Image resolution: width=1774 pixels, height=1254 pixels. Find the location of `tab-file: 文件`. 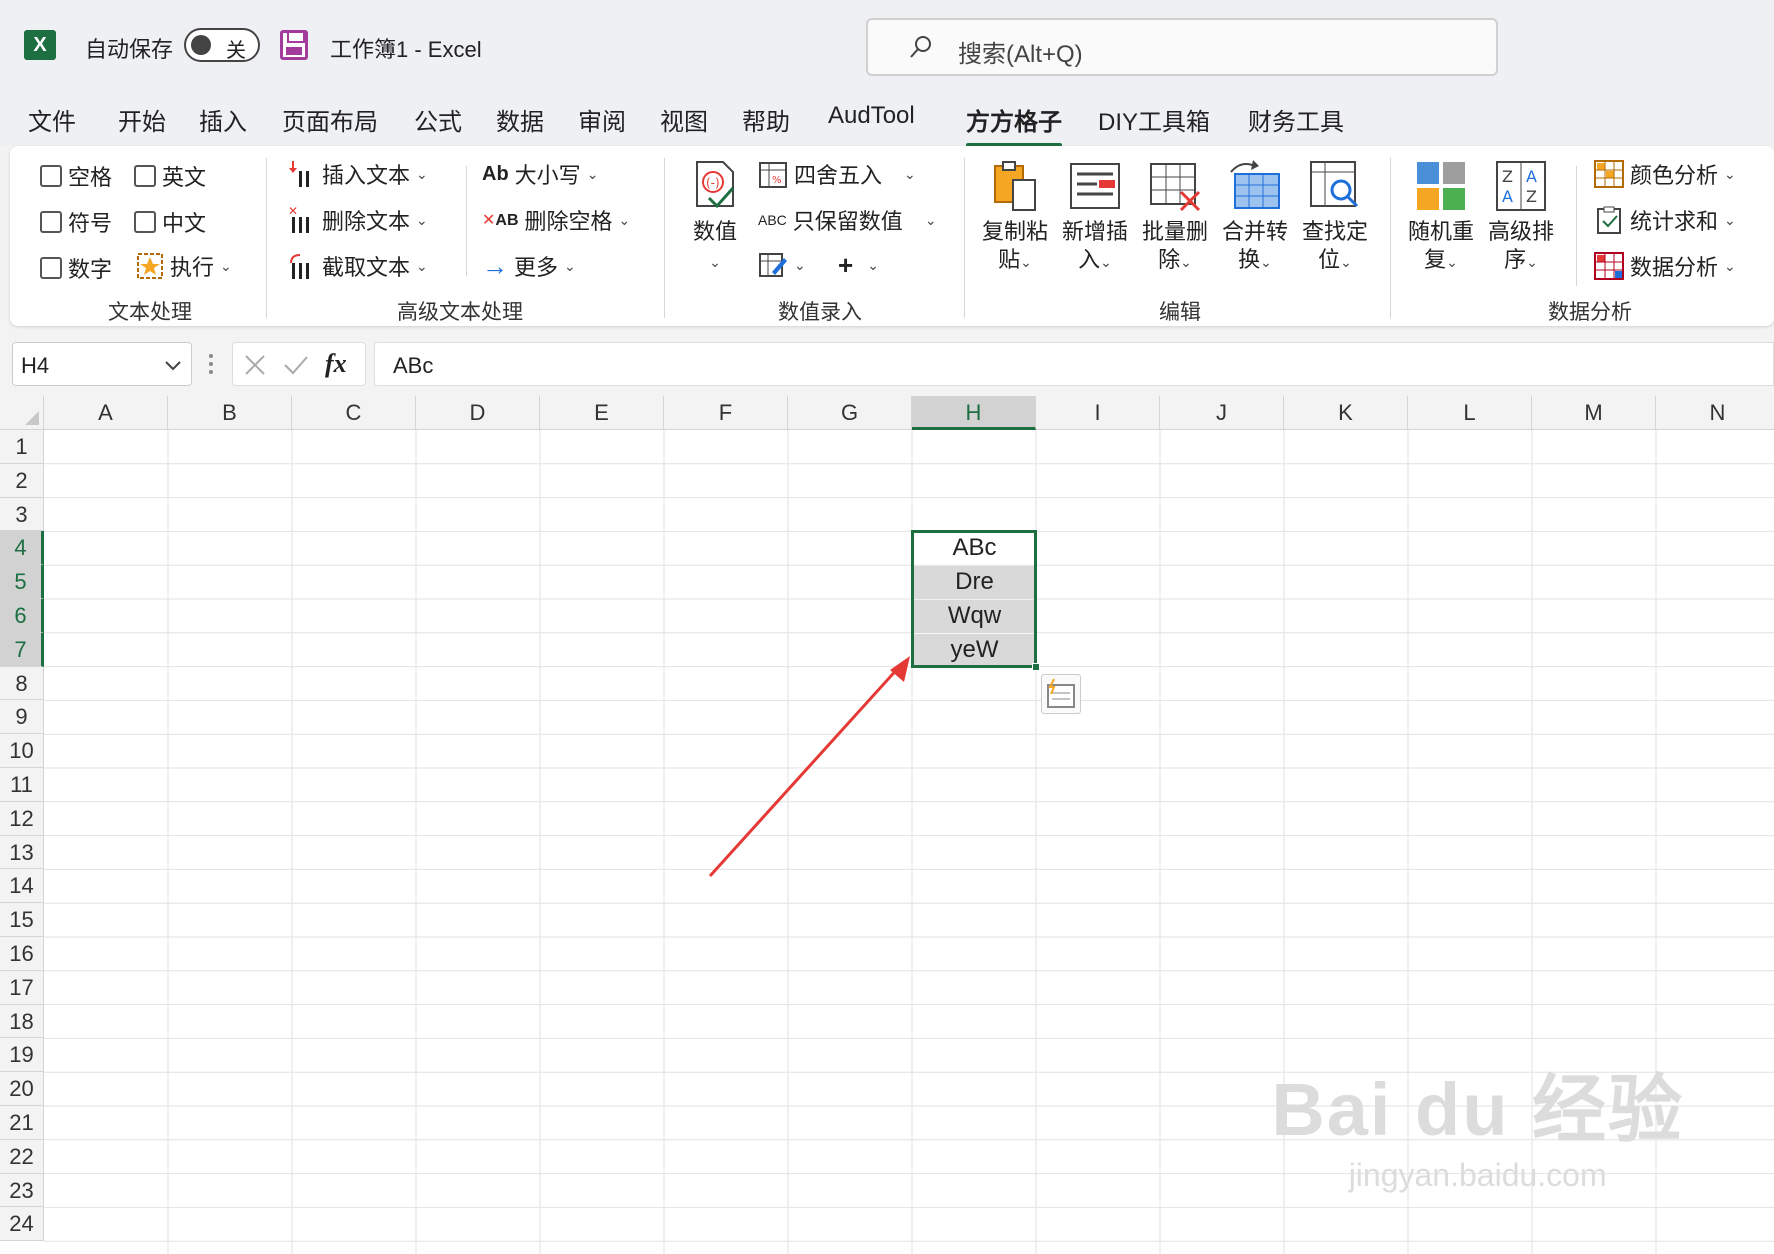

tab-file: 文件 is located at coordinates (52, 119).